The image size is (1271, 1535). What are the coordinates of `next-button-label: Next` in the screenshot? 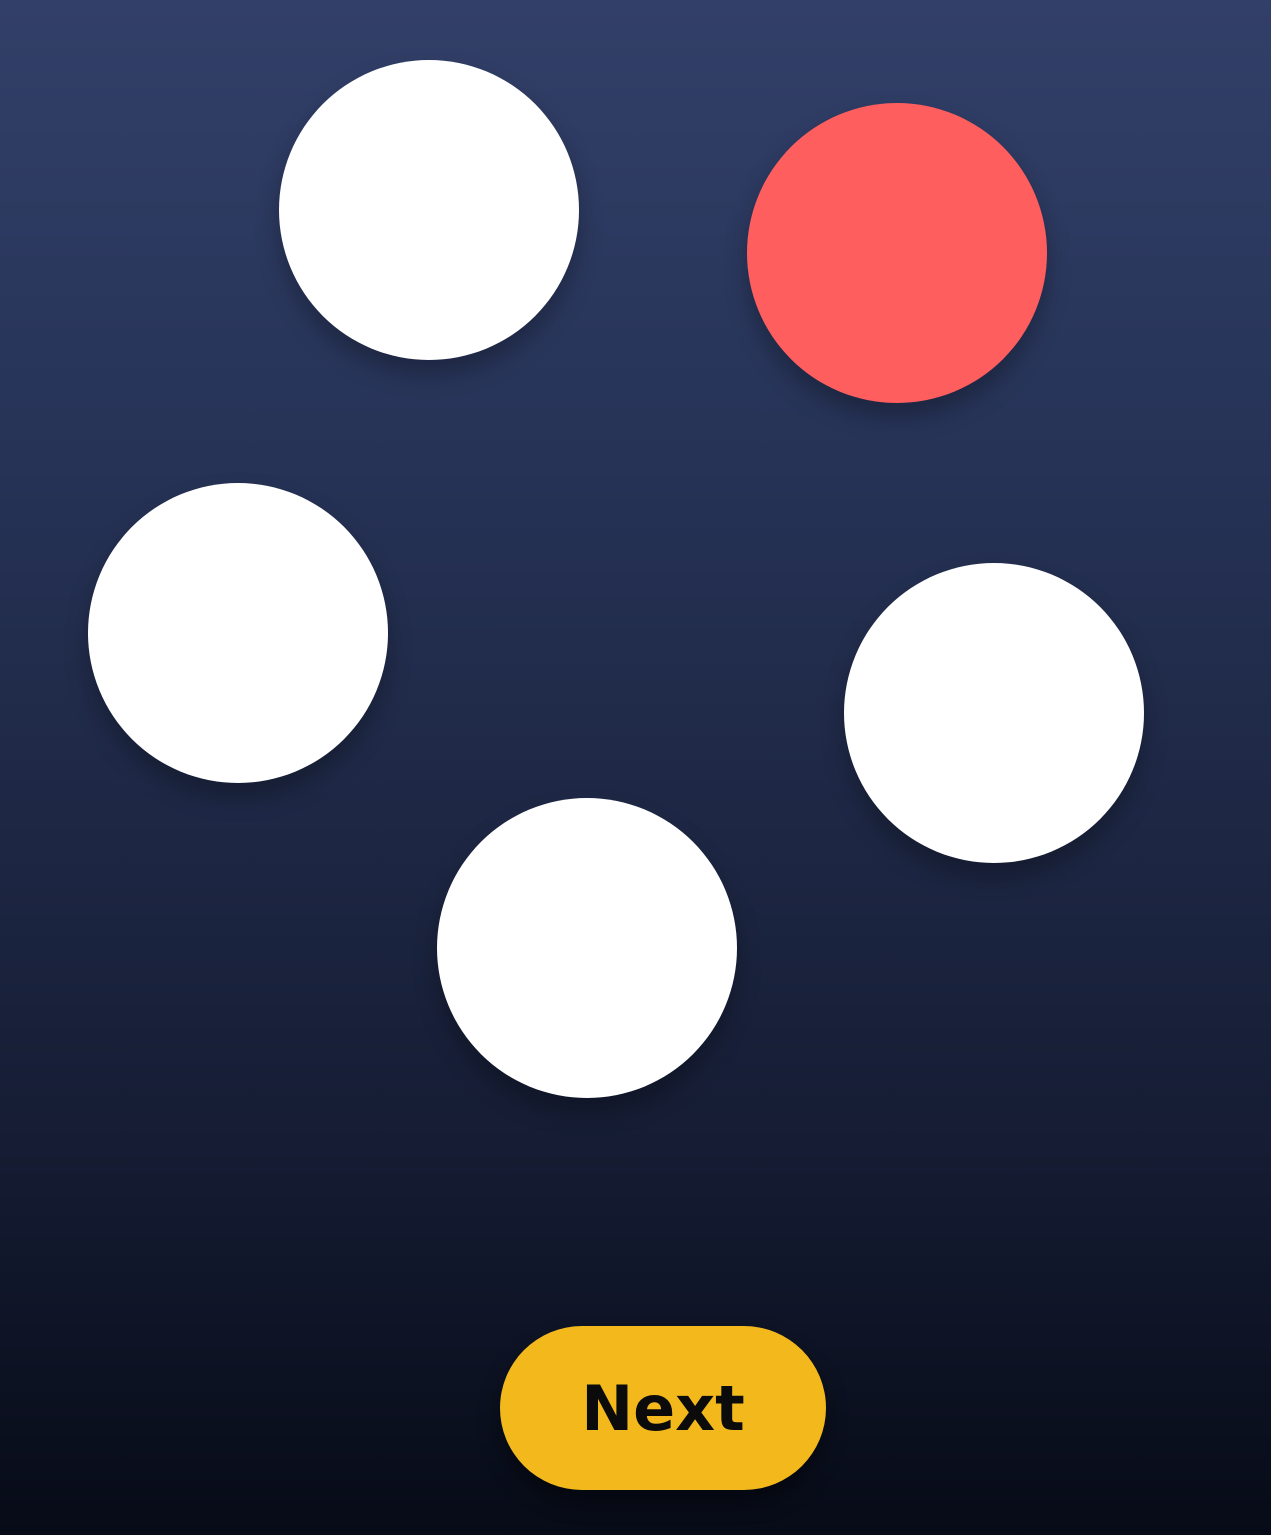 It's located at (663, 1408).